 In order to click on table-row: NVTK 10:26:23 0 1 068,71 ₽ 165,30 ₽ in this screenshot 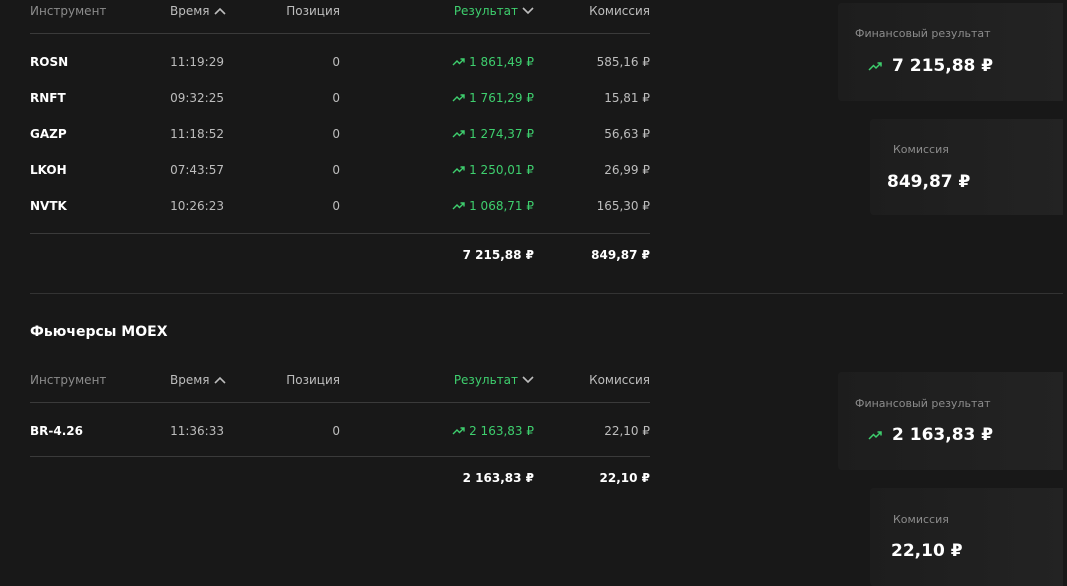, I will do `click(340, 205)`.